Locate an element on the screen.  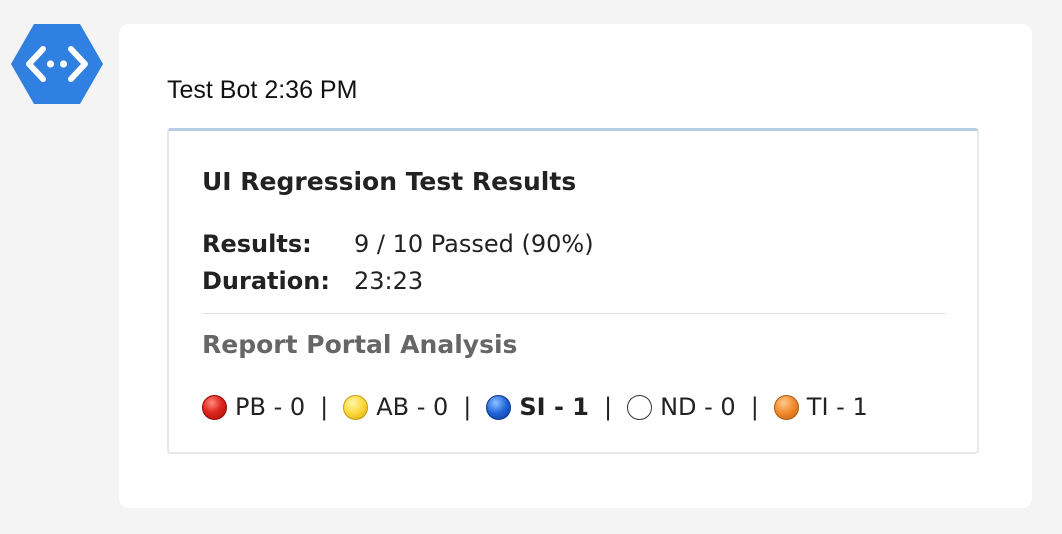
message-time: 2:36 PM is located at coordinates (311, 90).